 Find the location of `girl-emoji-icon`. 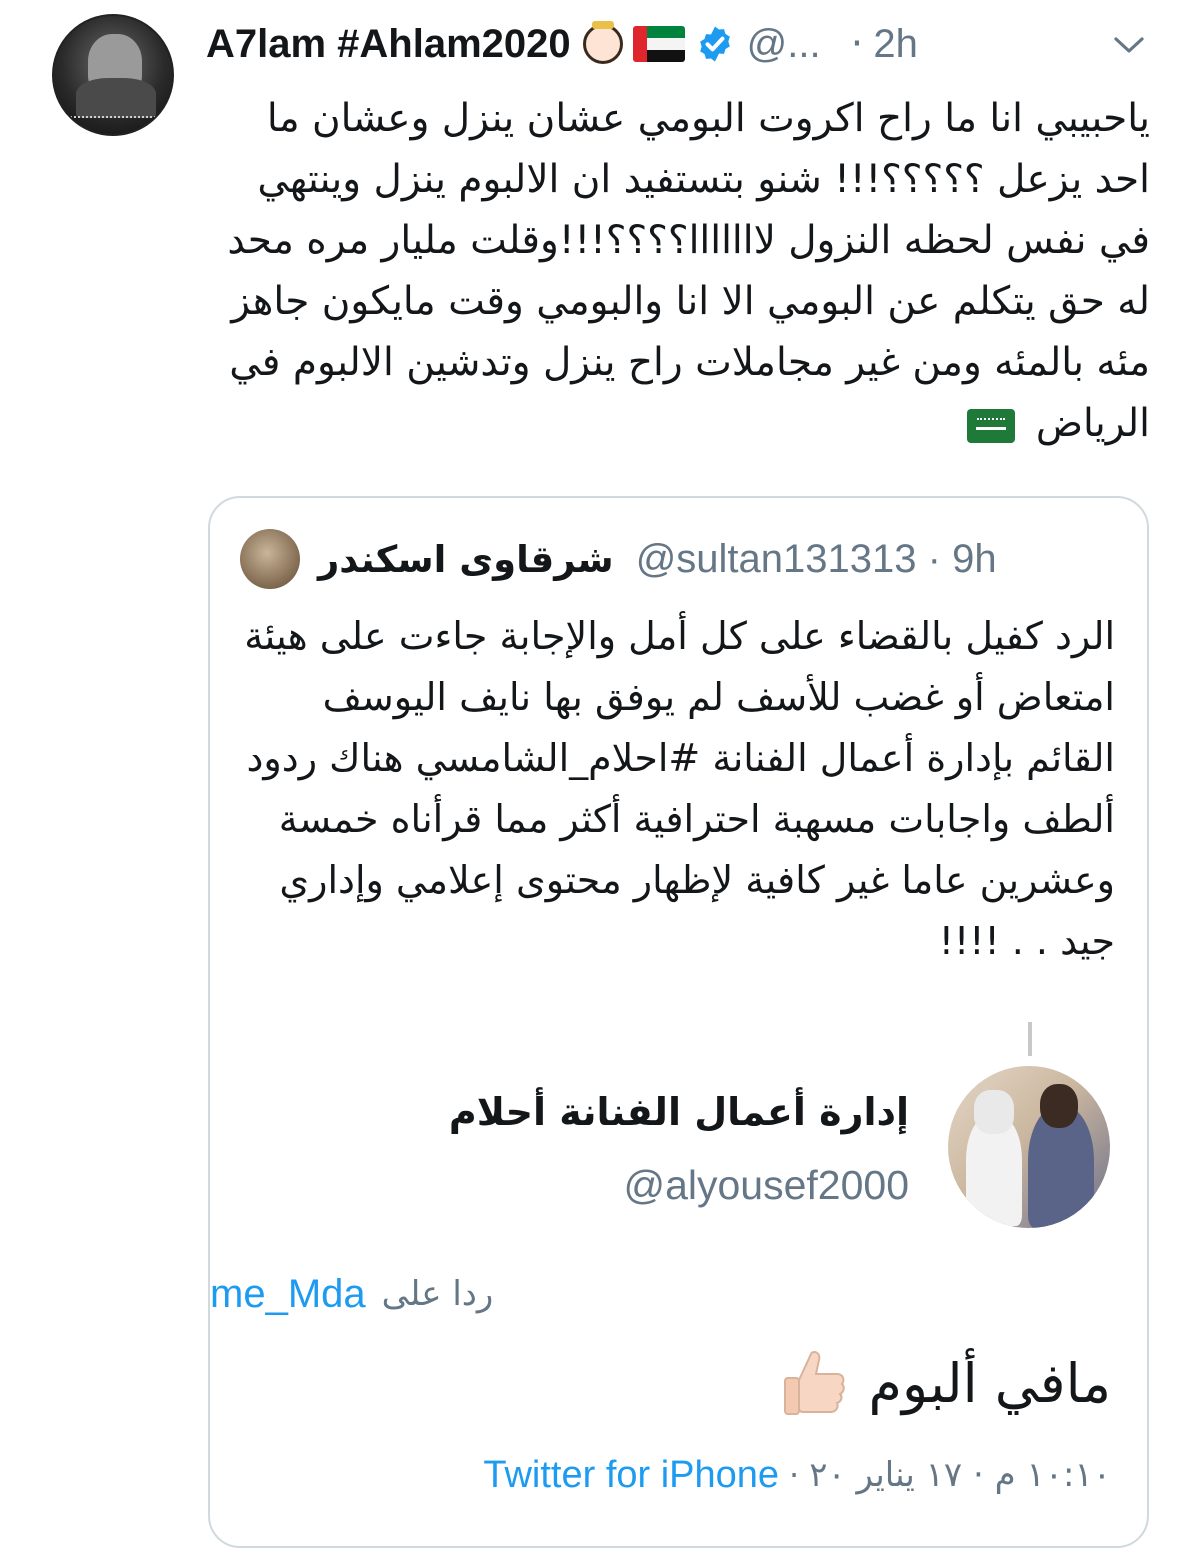

girl-emoji-icon is located at coordinates (602, 42).